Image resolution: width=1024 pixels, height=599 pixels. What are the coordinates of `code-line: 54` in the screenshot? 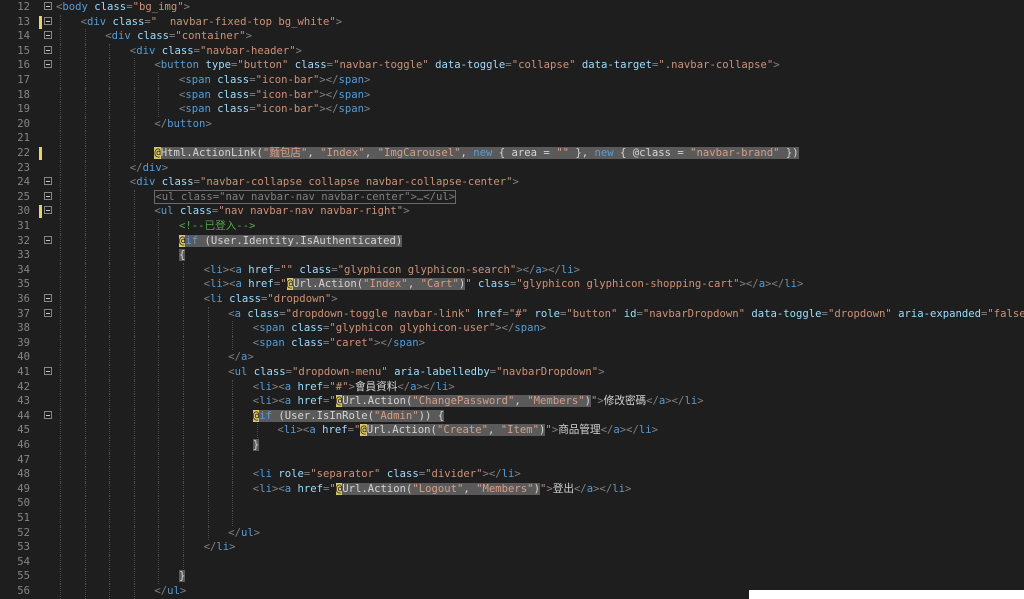 It's located at (512, 562).